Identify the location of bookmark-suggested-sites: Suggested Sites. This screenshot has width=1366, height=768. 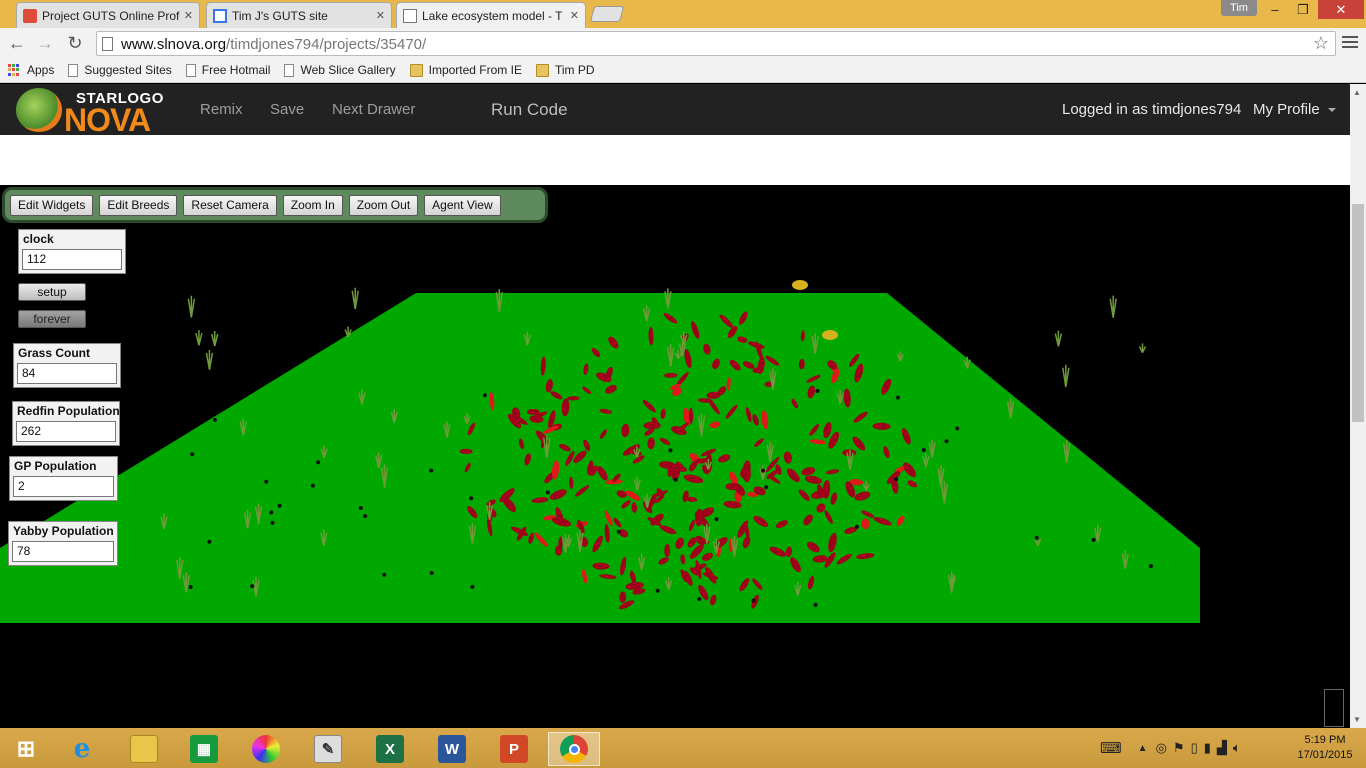
(120, 70).